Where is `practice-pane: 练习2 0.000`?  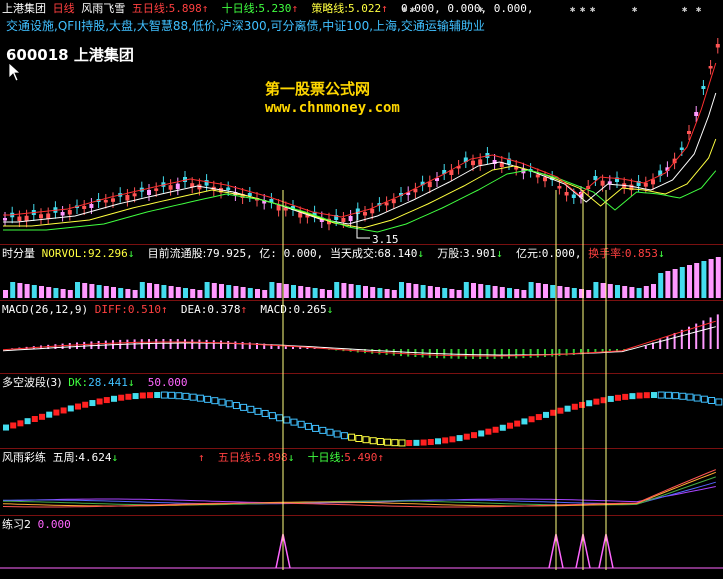 practice-pane: 练习2 0.000 is located at coordinates (361, 547).